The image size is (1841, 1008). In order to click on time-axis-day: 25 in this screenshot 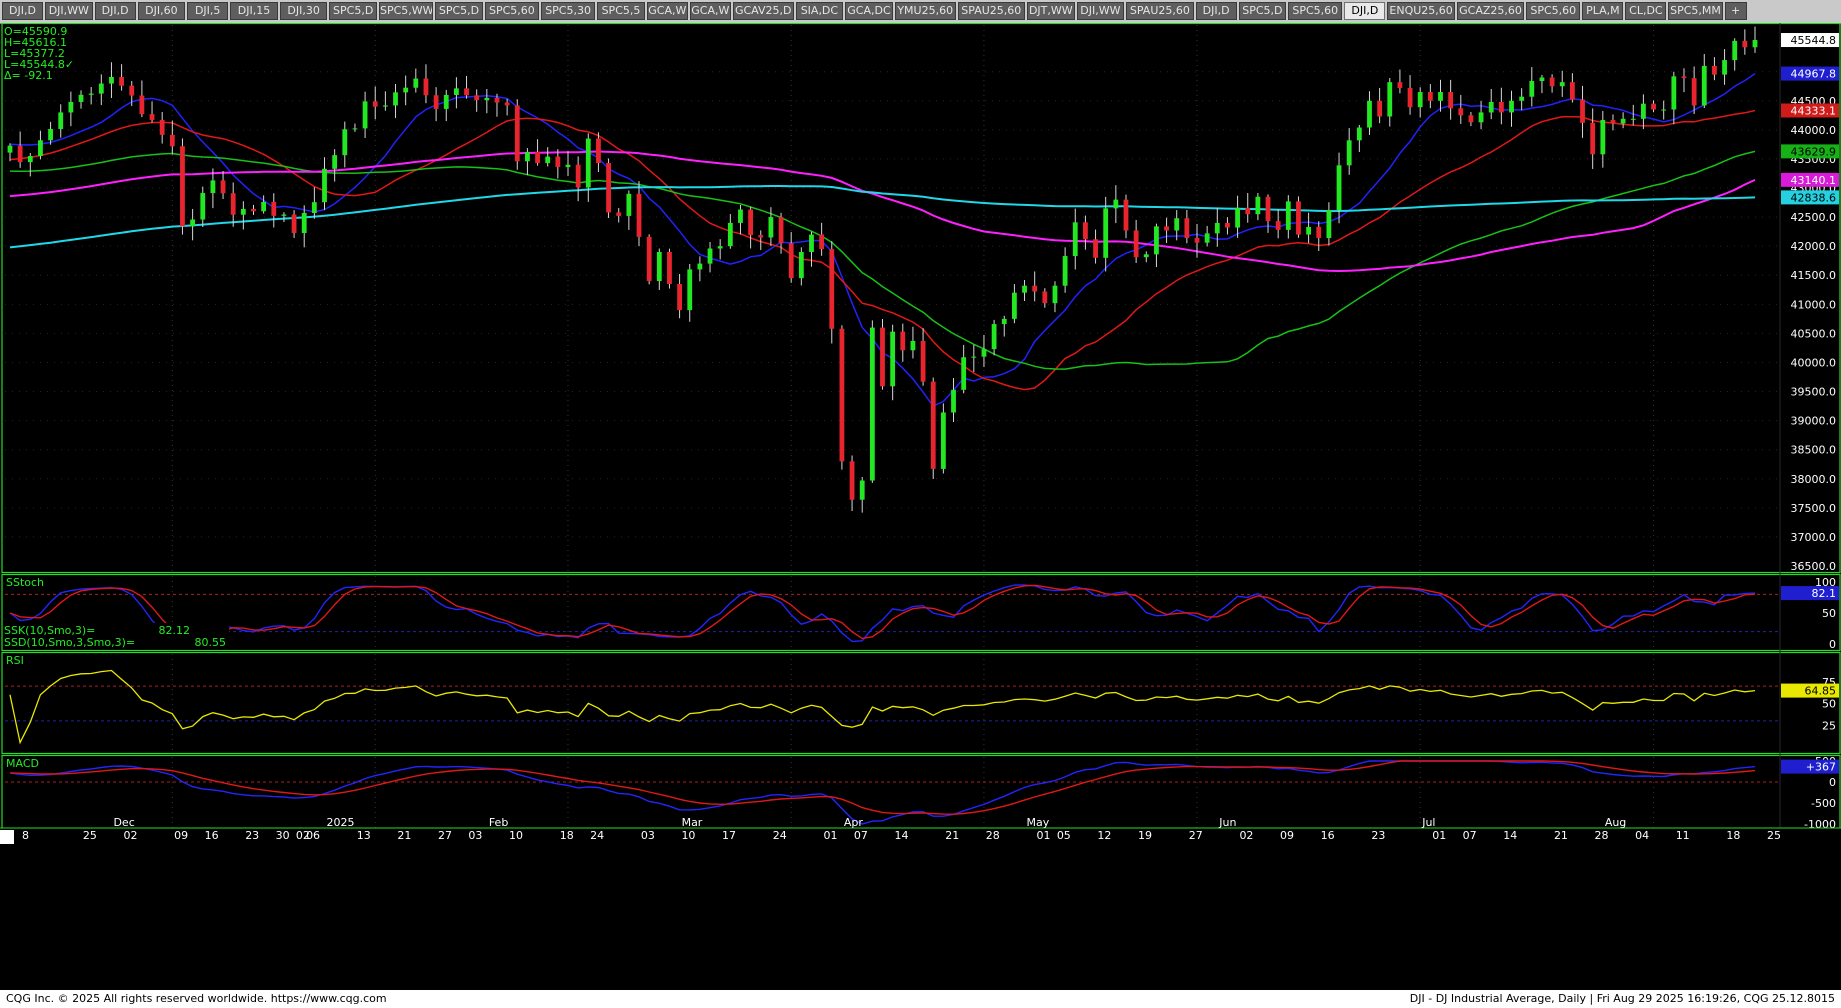, I will do `click(90, 835)`.